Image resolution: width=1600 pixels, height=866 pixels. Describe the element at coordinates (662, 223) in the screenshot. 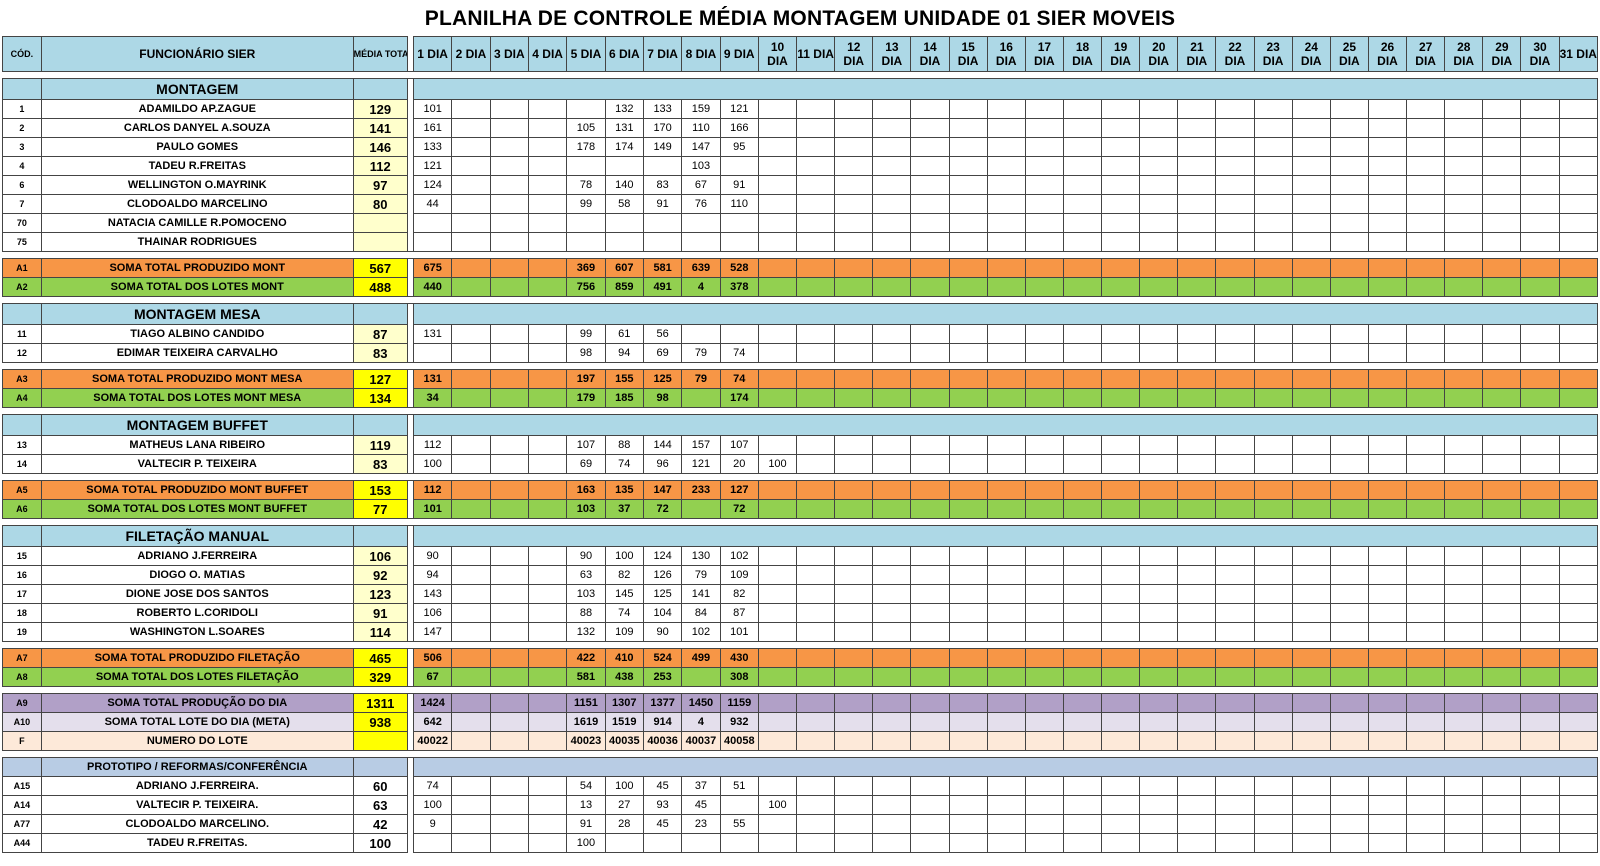

I see `day-7-cell` at that location.